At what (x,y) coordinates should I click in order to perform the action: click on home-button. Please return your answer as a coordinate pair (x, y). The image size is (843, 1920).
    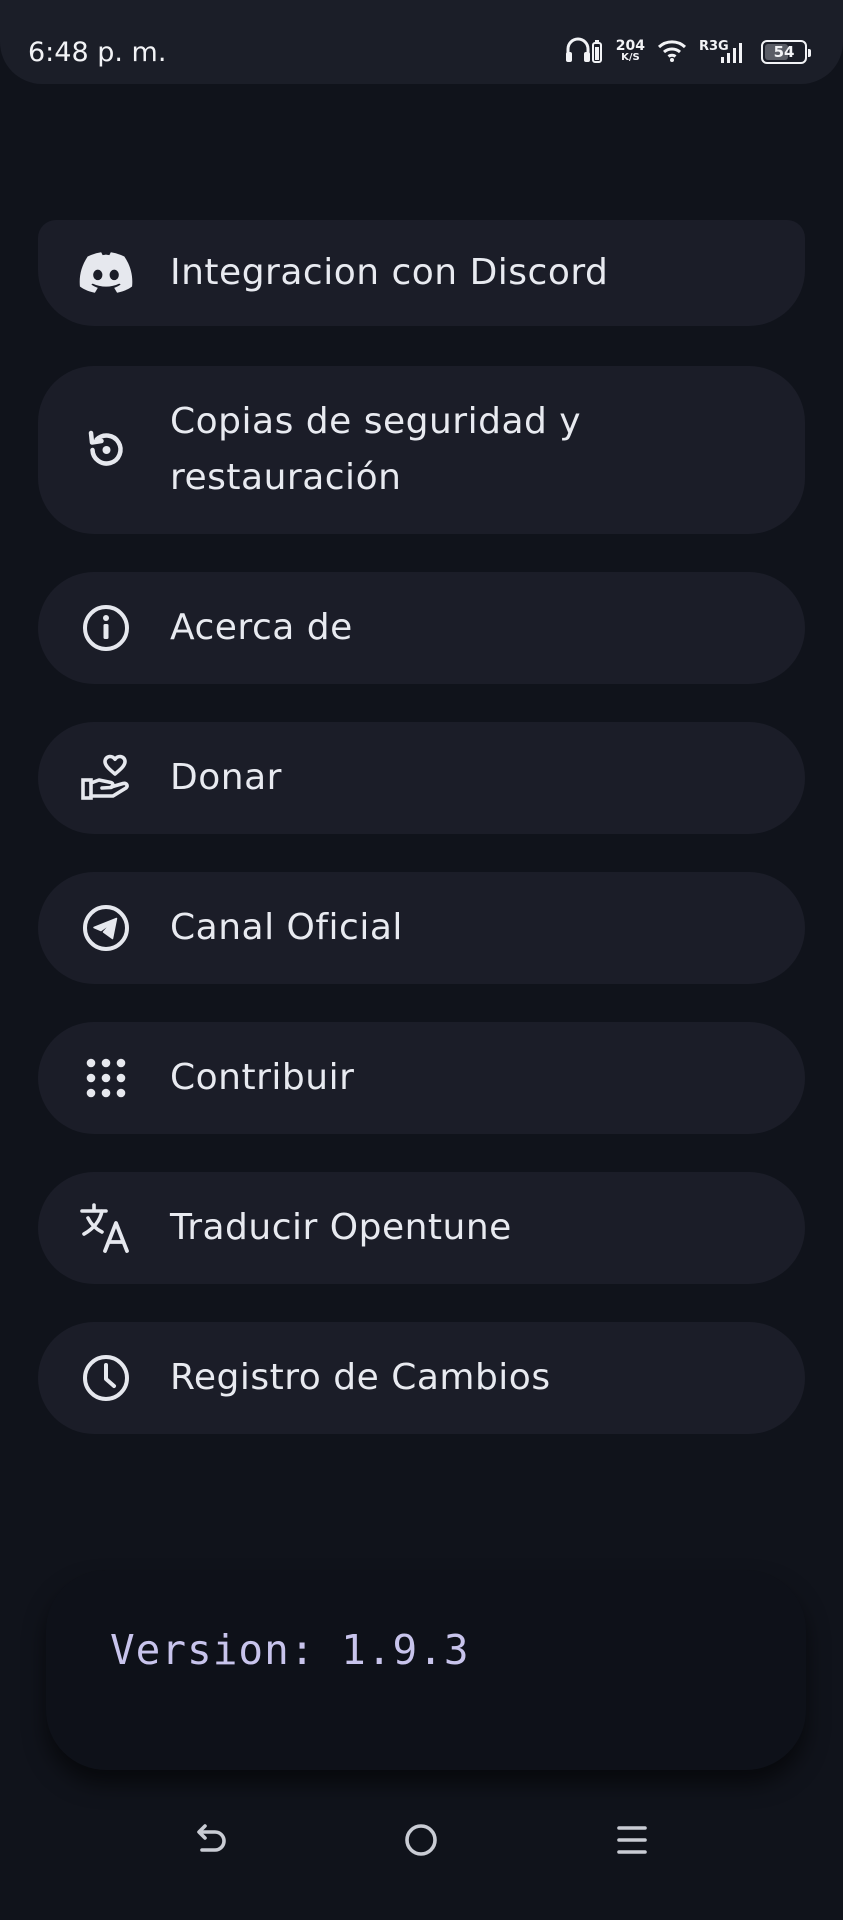
    Looking at the image, I should click on (421, 1840).